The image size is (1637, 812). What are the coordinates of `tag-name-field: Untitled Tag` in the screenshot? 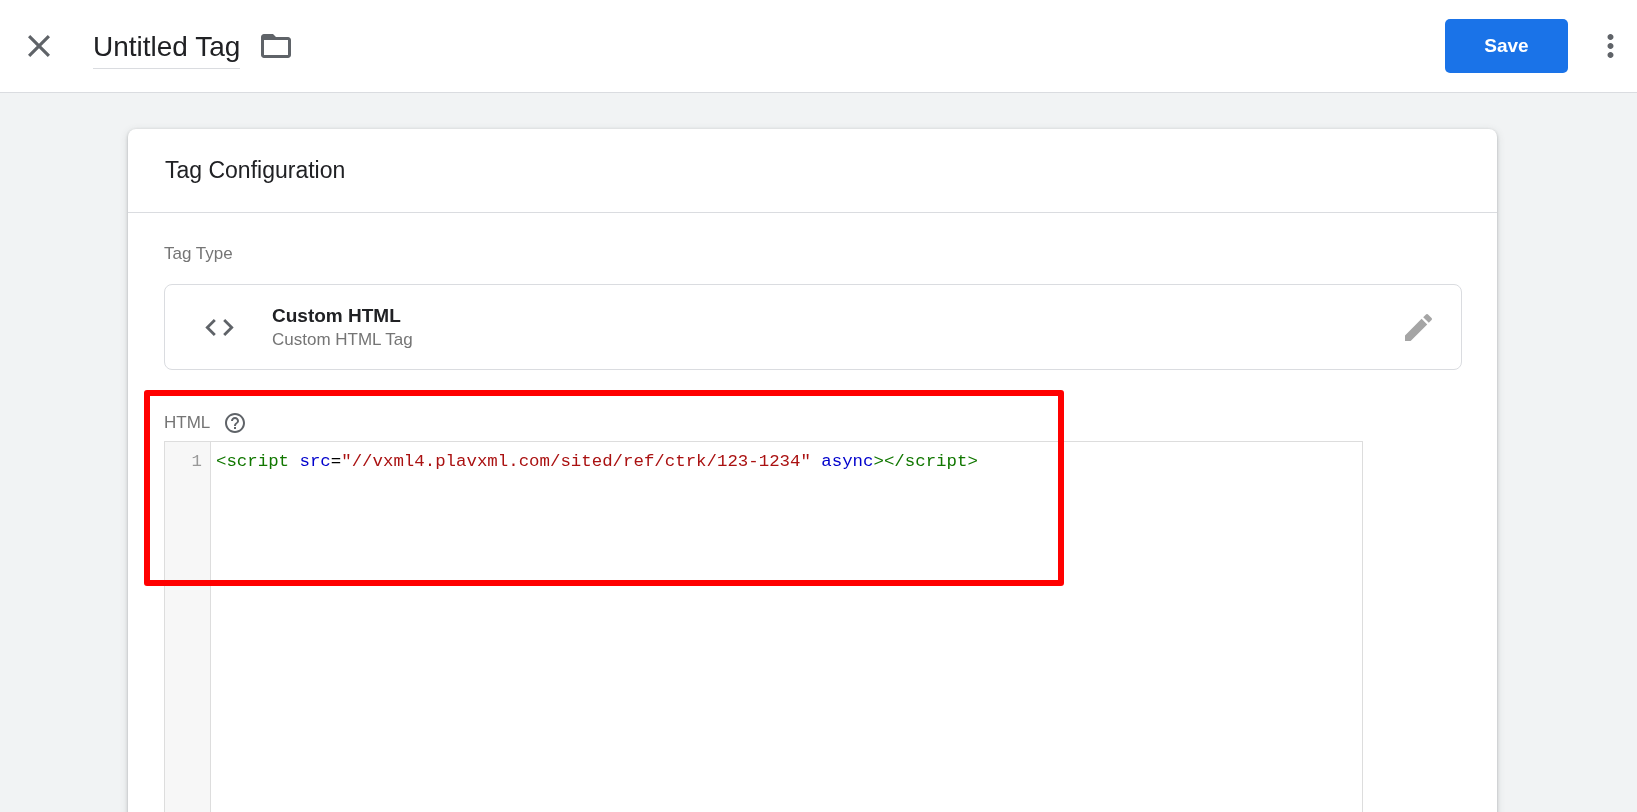 It's located at (167, 49).